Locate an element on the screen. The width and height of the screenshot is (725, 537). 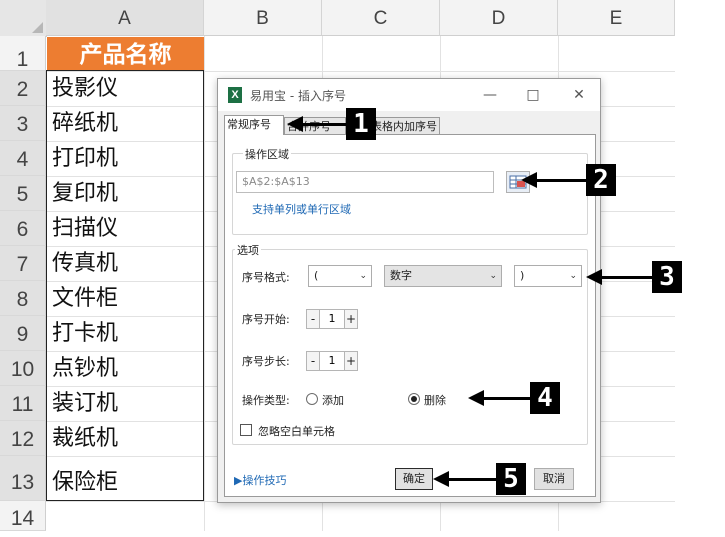
select-all-corner is located at coordinates (23, 18).